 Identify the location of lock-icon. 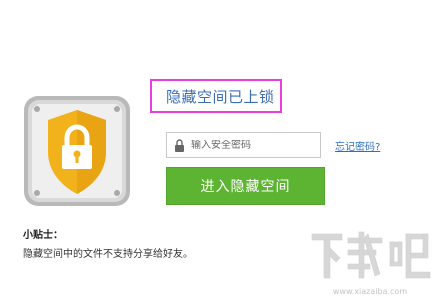
(179, 145).